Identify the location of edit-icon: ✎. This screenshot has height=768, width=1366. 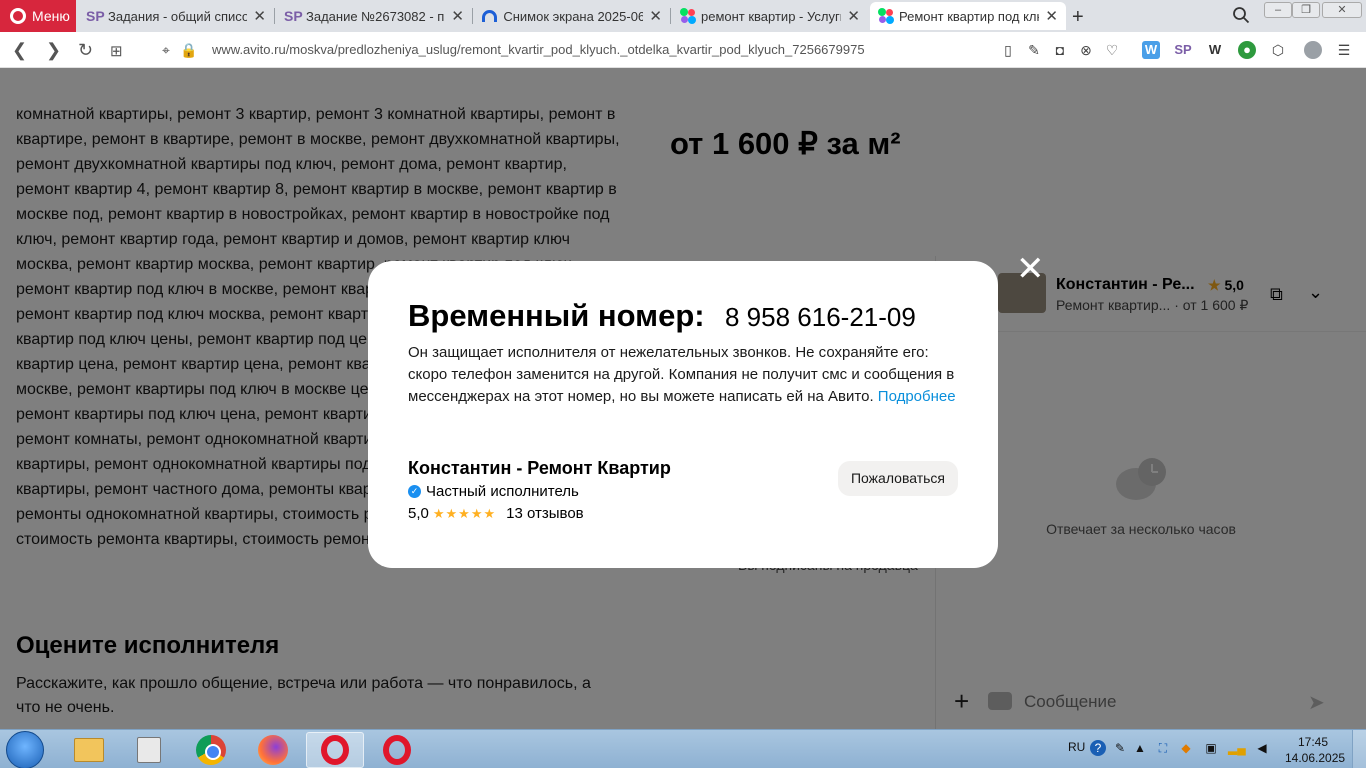
(1034, 50).